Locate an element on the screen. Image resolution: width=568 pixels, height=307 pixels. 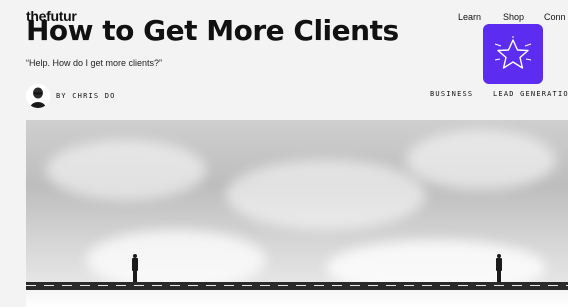
author-byline: BY CHRIS DO is located at coordinates (86, 96).